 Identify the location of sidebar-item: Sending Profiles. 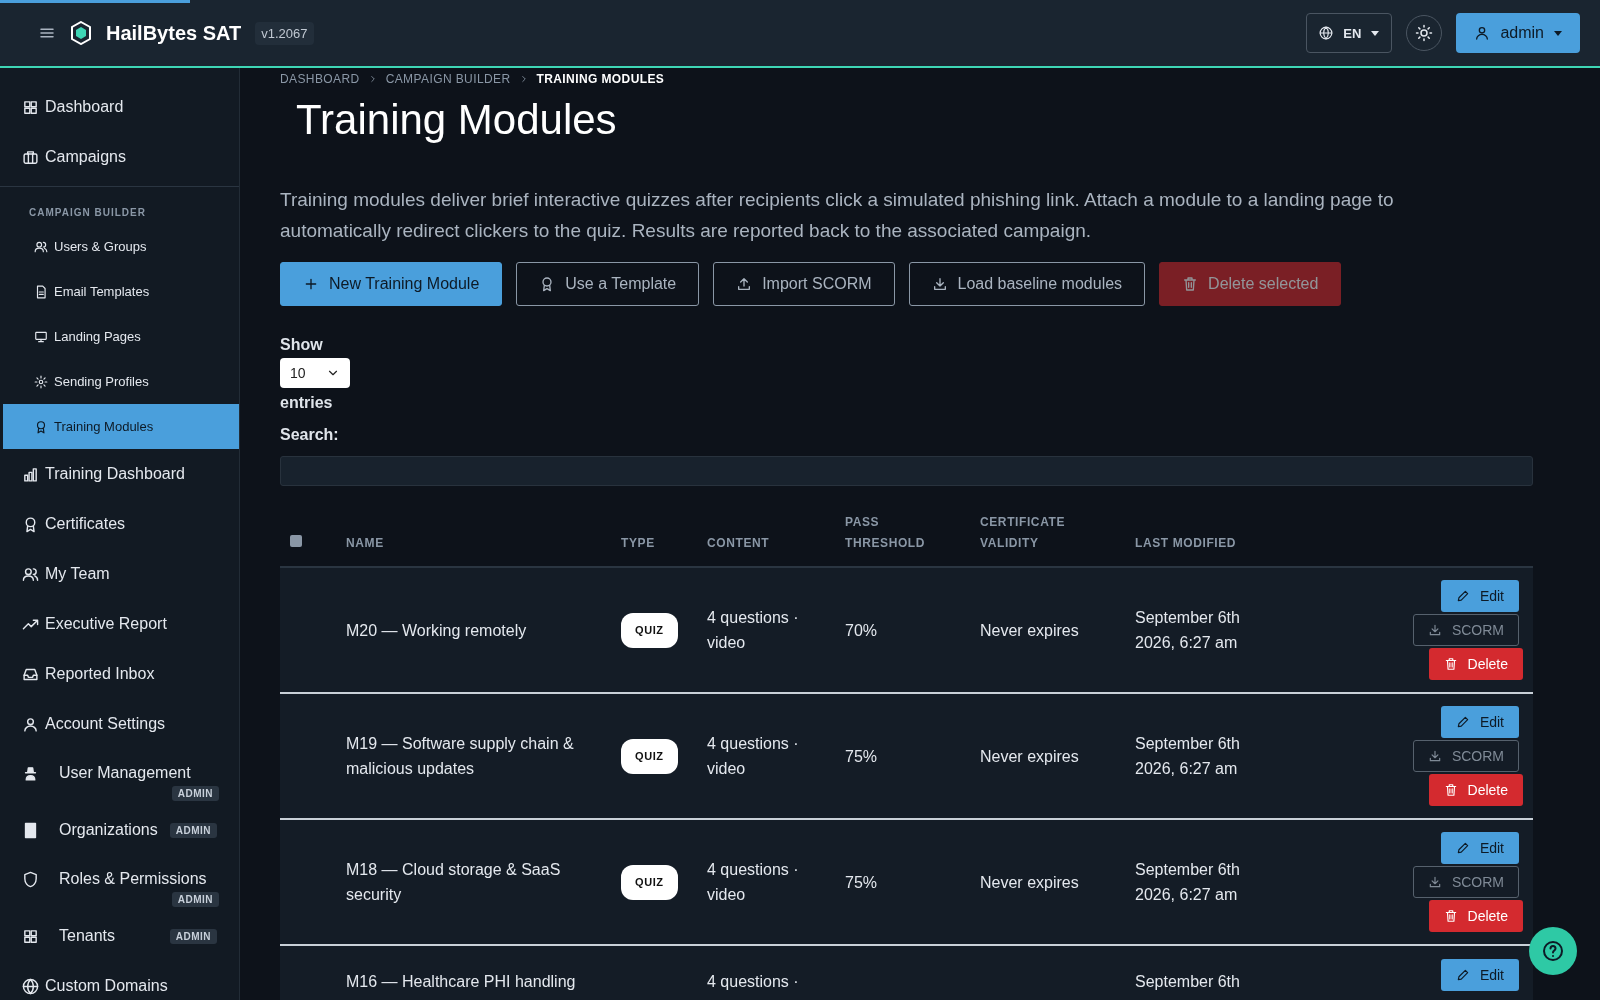
(119, 381).